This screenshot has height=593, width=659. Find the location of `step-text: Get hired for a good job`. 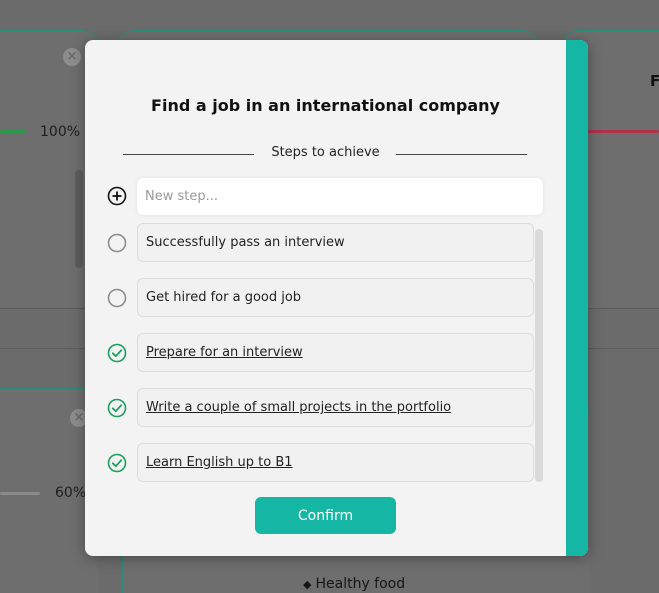

step-text: Get hired for a good job is located at coordinates (224, 297).